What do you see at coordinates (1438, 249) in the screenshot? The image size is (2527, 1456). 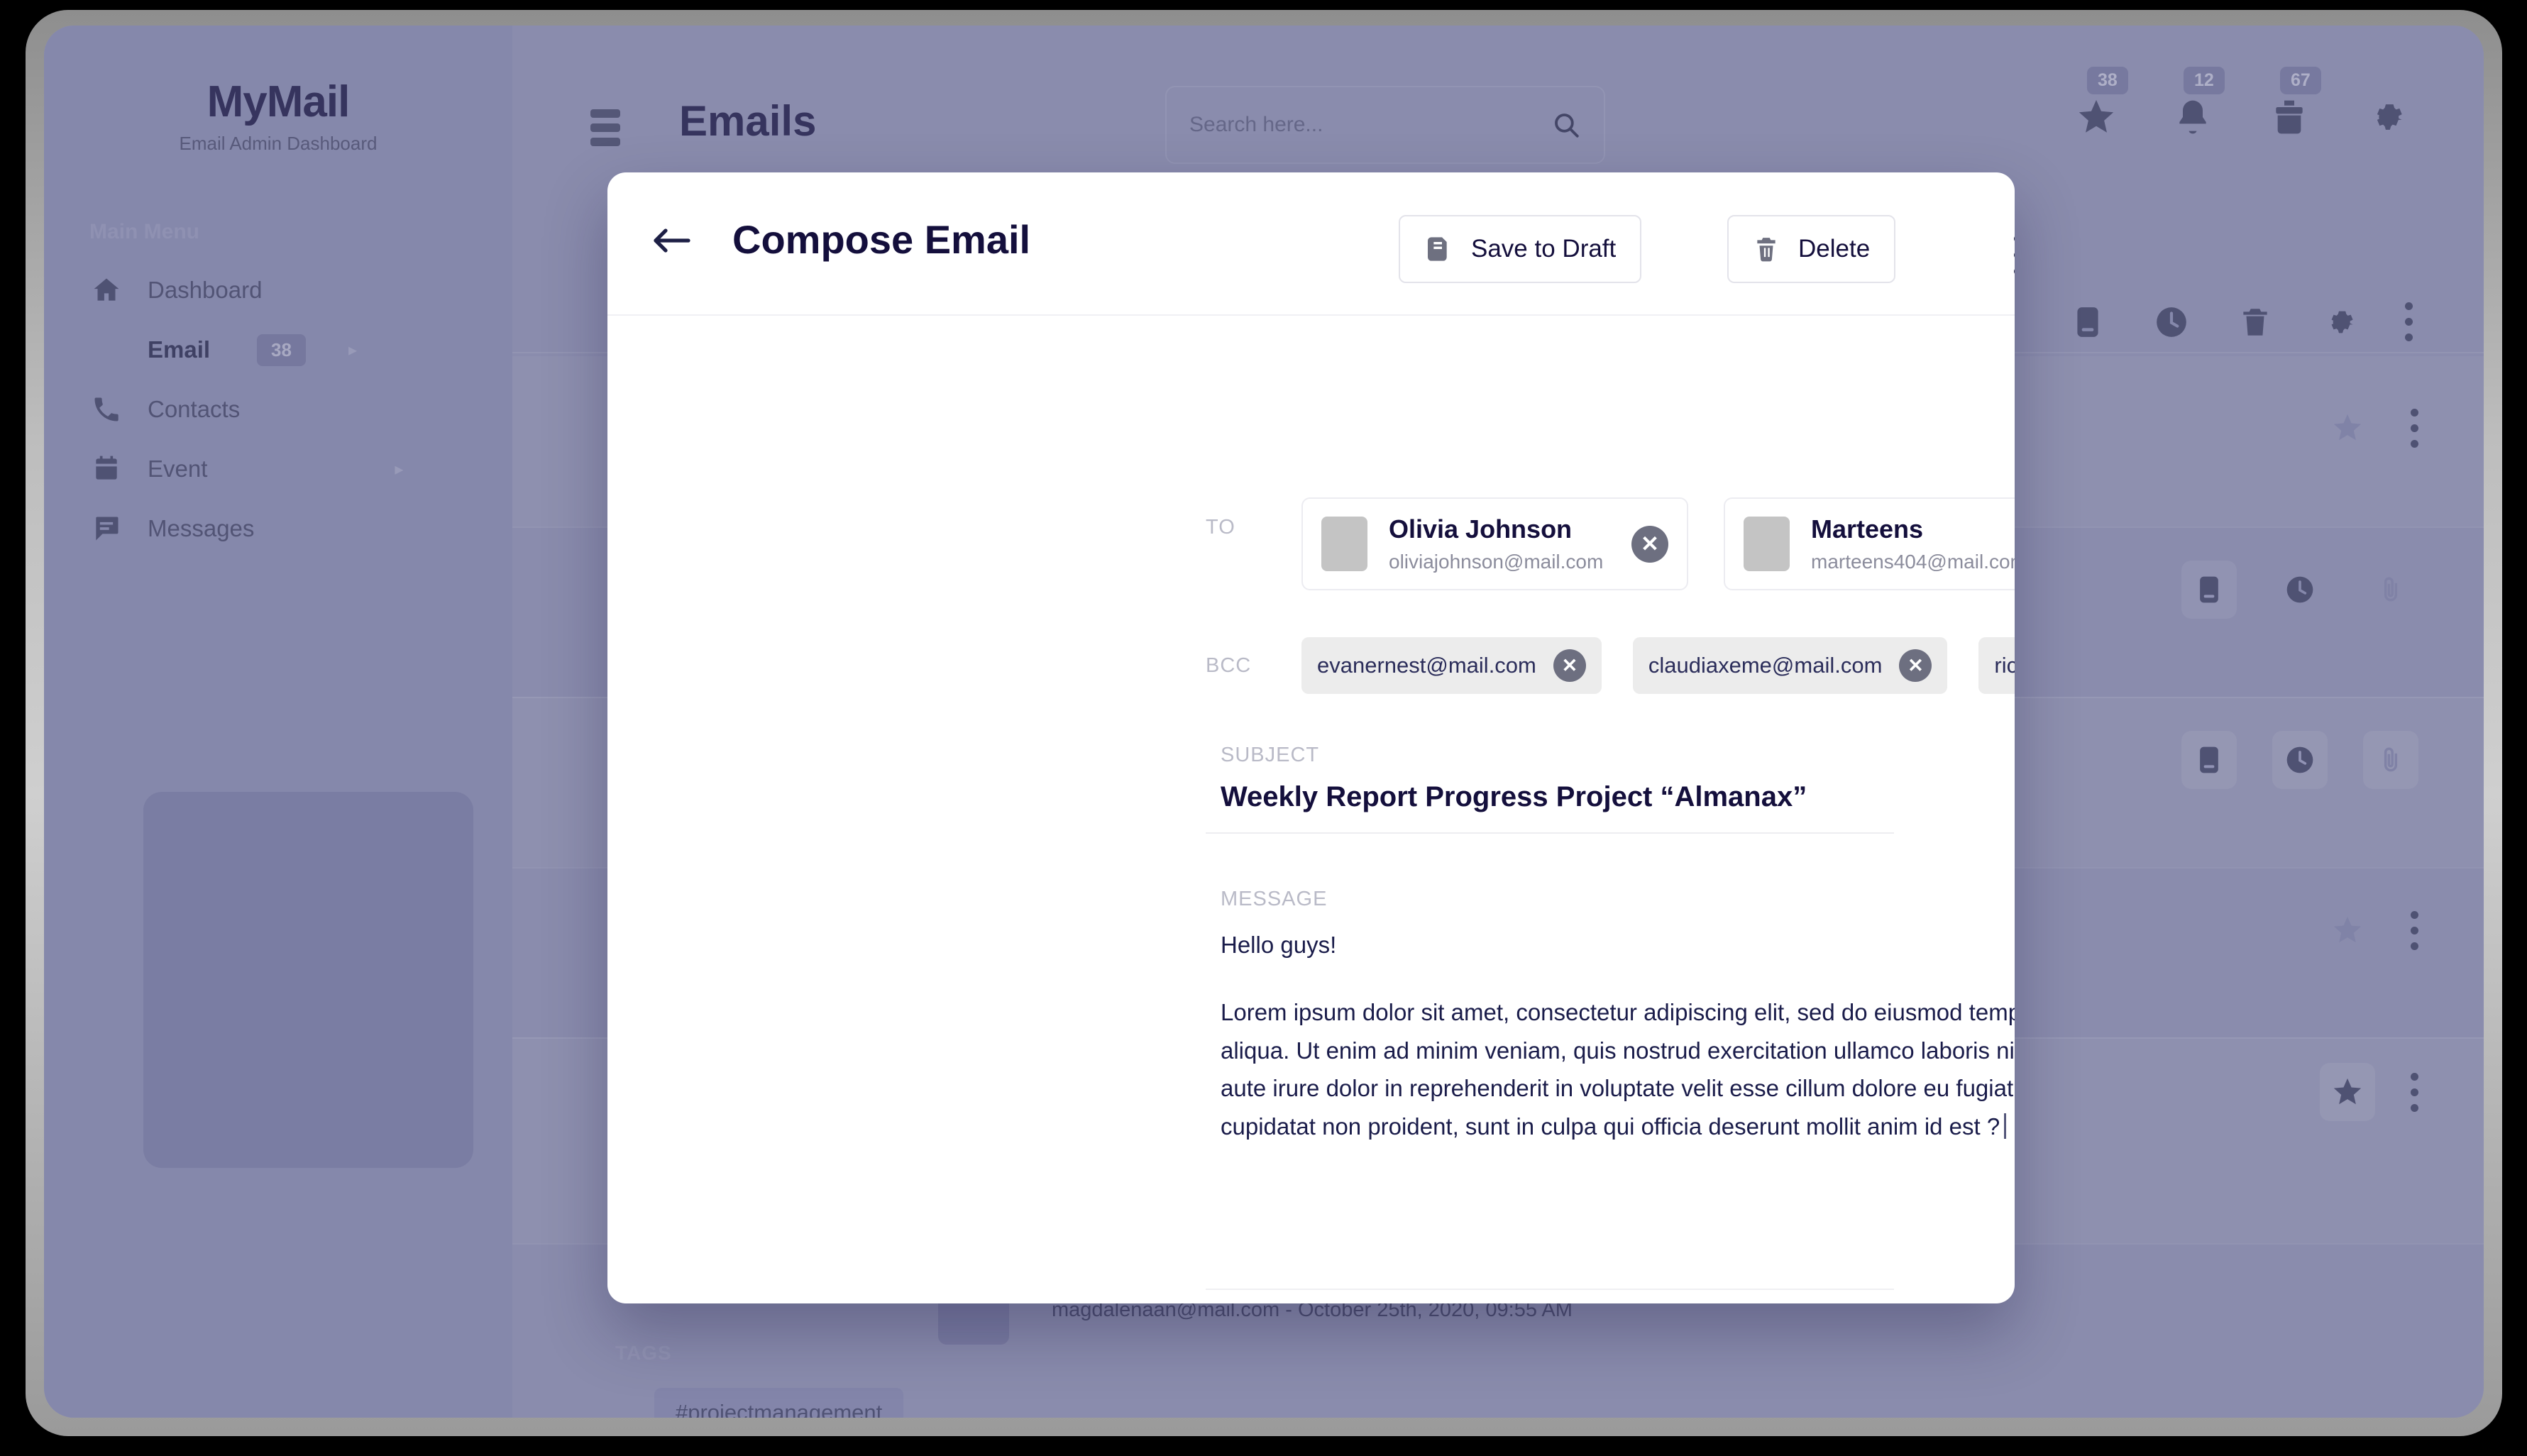 I see `save-icon` at bounding box center [1438, 249].